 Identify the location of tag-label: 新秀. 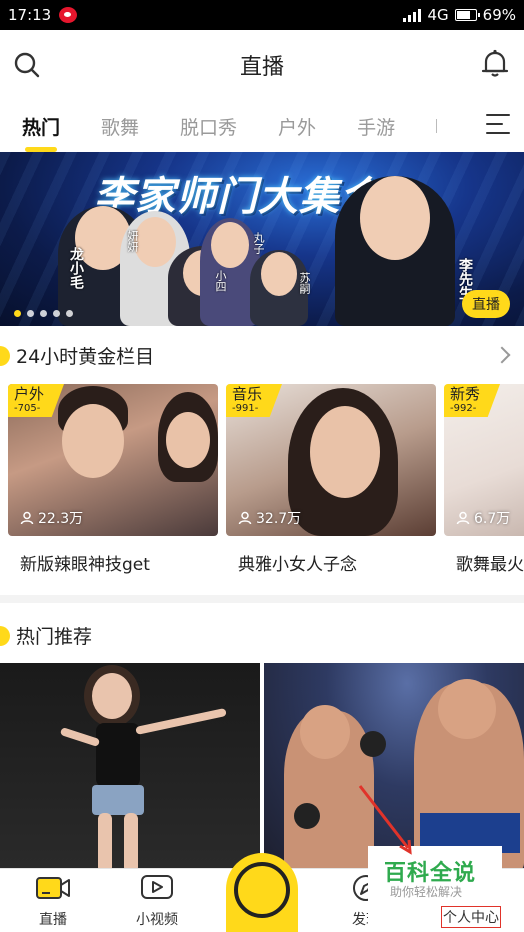
(465, 394).